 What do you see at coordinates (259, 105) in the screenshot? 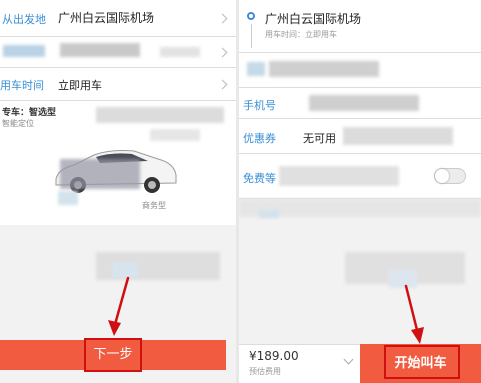
I see `phone-label: 手机号` at bounding box center [259, 105].